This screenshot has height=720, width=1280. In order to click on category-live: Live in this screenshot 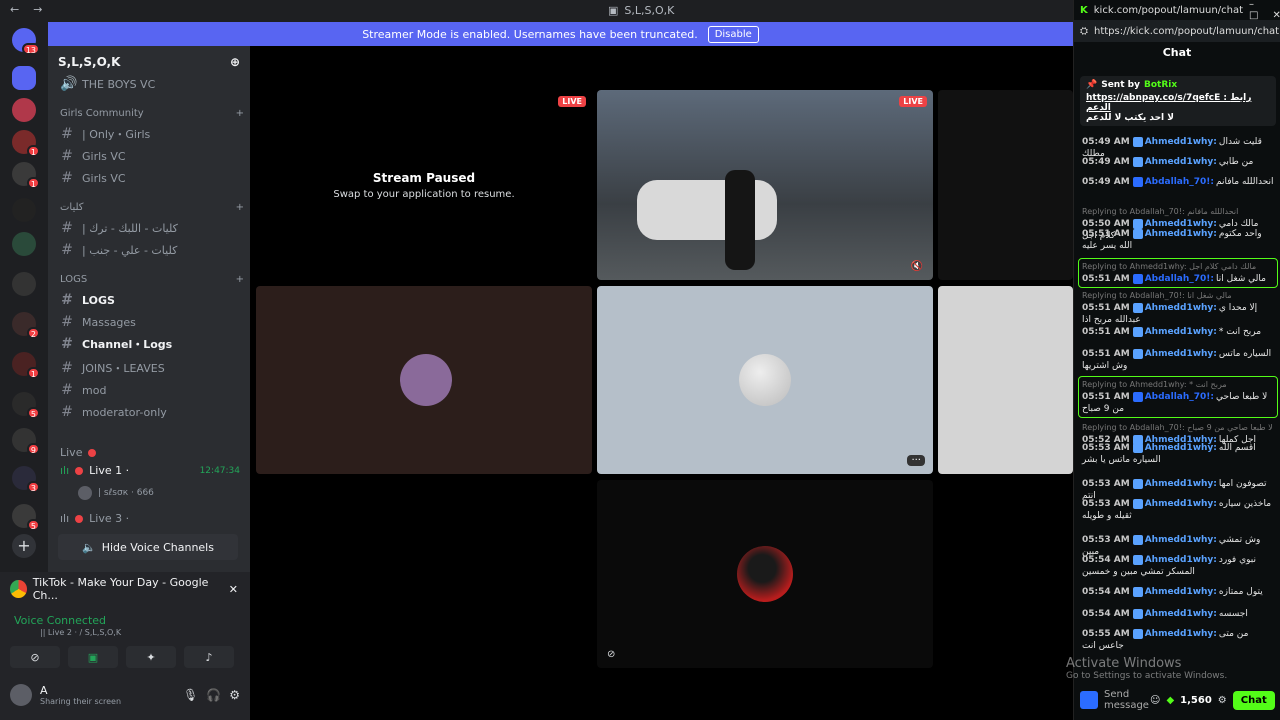, I will do `click(150, 452)`.